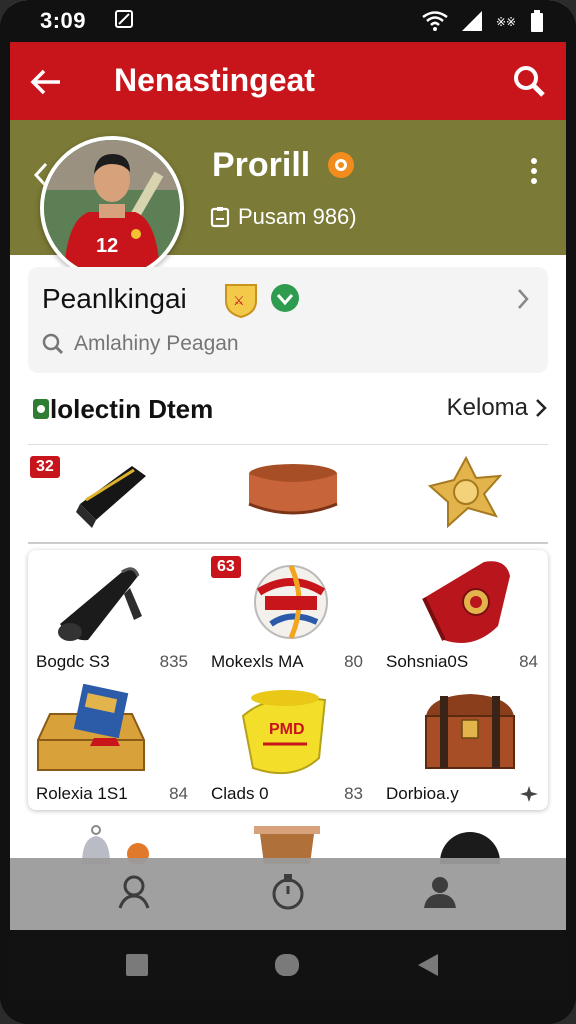 The width and height of the screenshot is (576, 1024). What do you see at coordinates (53, 344) in the screenshot?
I see `search-small-icon` at bounding box center [53, 344].